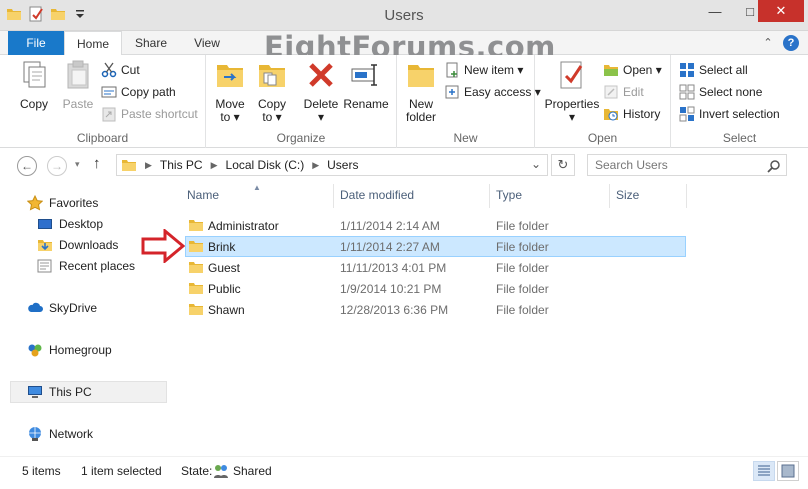 The height and width of the screenshot is (489, 808). I want to click on tab-view: View, so click(207, 43).